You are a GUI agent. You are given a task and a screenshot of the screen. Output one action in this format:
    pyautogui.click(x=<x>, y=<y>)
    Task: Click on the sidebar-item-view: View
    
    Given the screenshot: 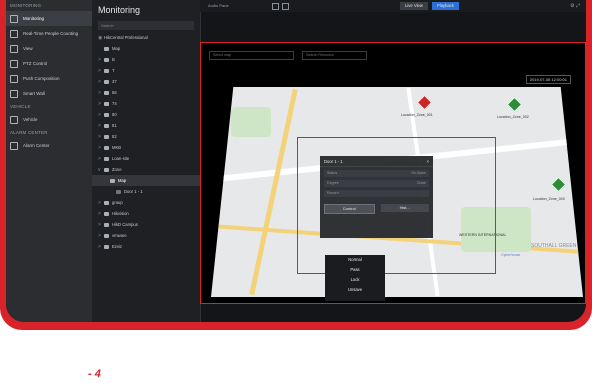 What is the action you would take?
    pyautogui.click(x=49, y=48)
    